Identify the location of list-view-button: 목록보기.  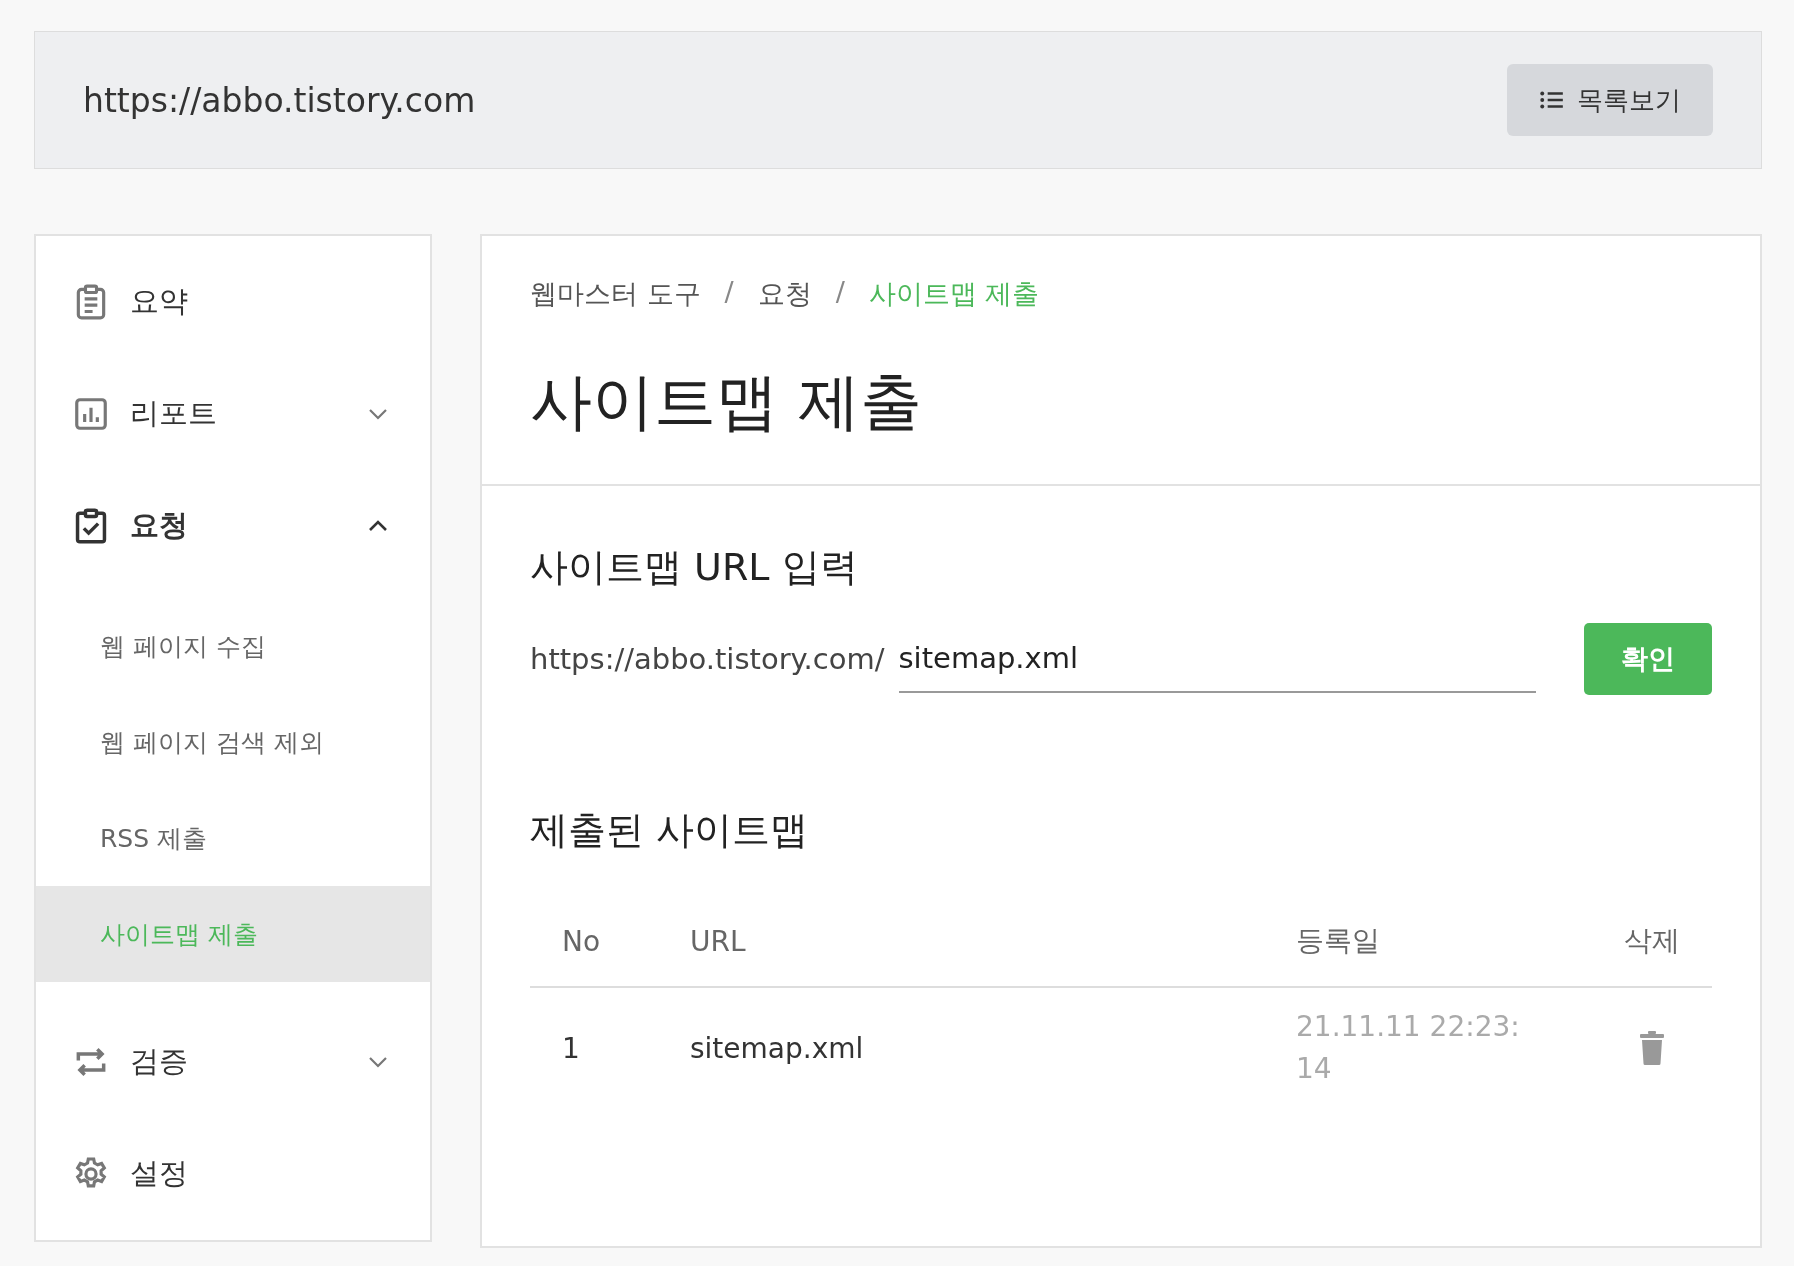
(1610, 100).